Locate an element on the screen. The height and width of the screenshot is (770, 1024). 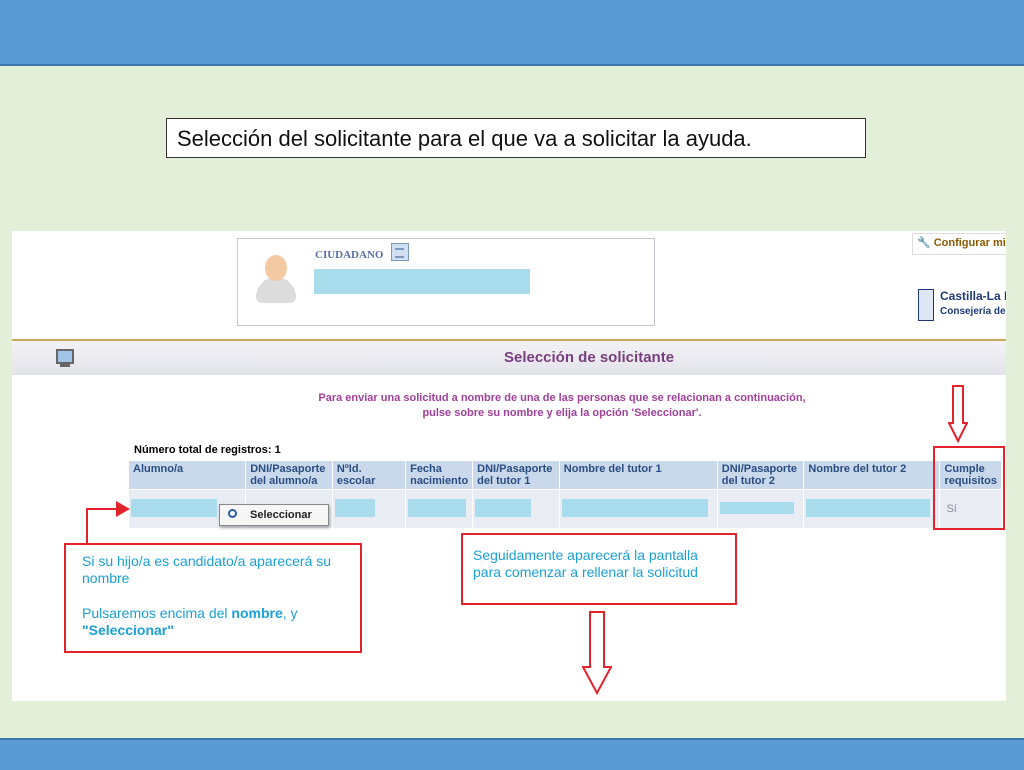
cell-nombre-tutor1 is located at coordinates (638, 509).